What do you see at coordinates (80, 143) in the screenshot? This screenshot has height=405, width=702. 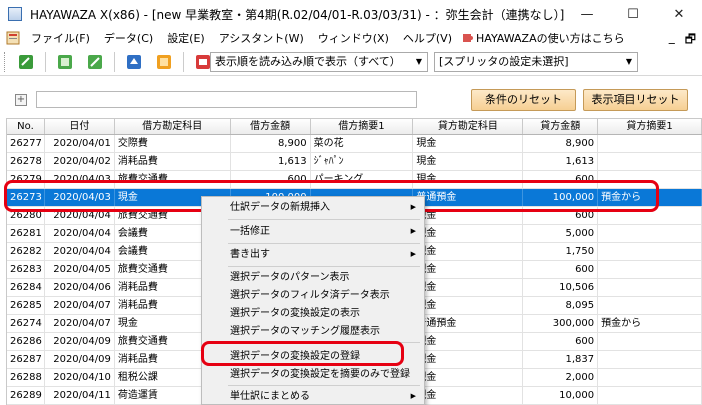 I see `cell-date: 2020/04/01` at bounding box center [80, 143].